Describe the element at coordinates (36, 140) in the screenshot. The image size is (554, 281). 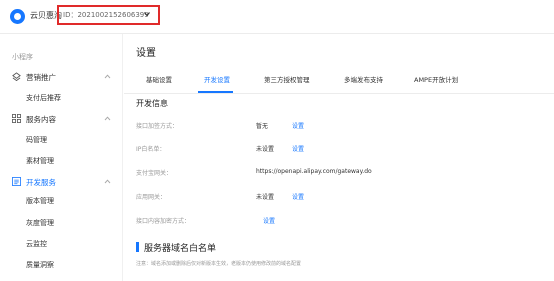
I see `sidebar-item-code-management: 码管理` at that location.